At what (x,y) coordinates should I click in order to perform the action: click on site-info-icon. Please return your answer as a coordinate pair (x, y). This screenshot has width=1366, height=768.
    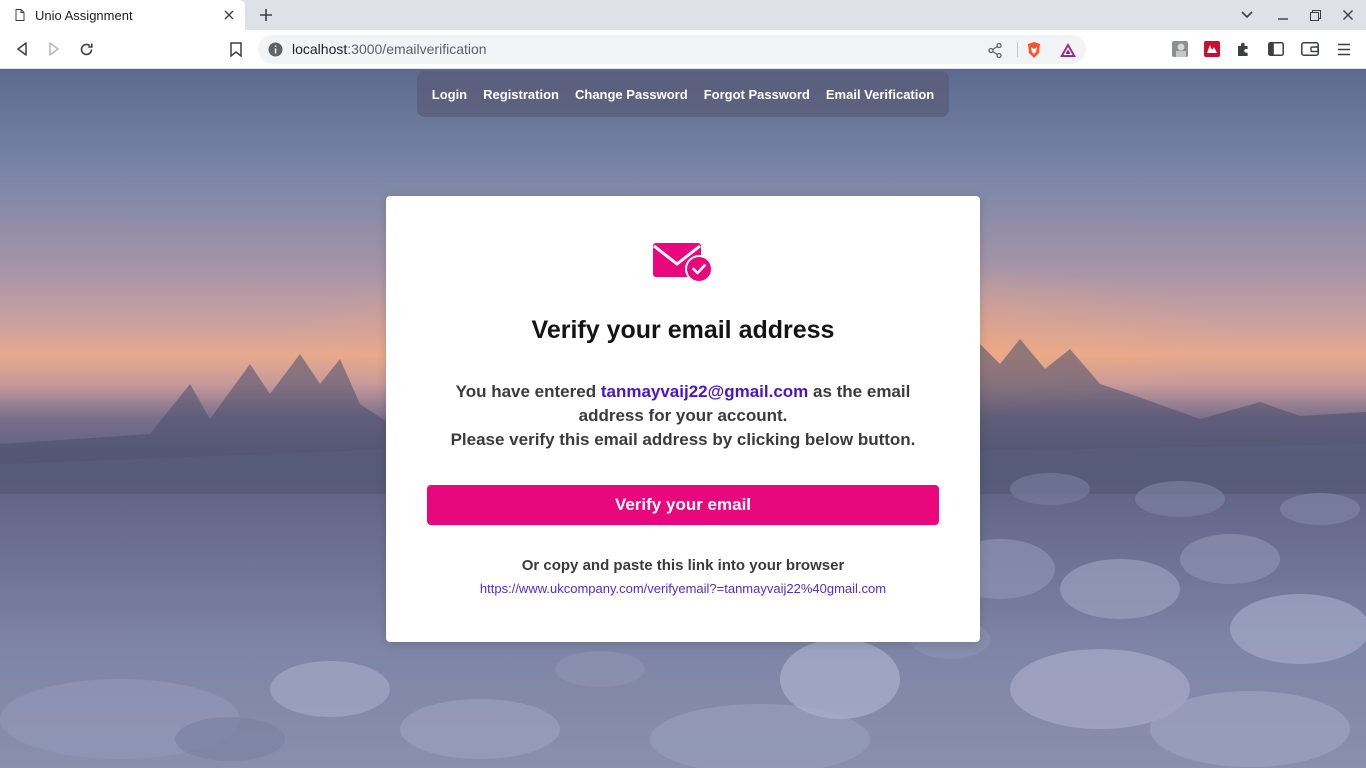
    Looking at the image, I should click on (275, 49).